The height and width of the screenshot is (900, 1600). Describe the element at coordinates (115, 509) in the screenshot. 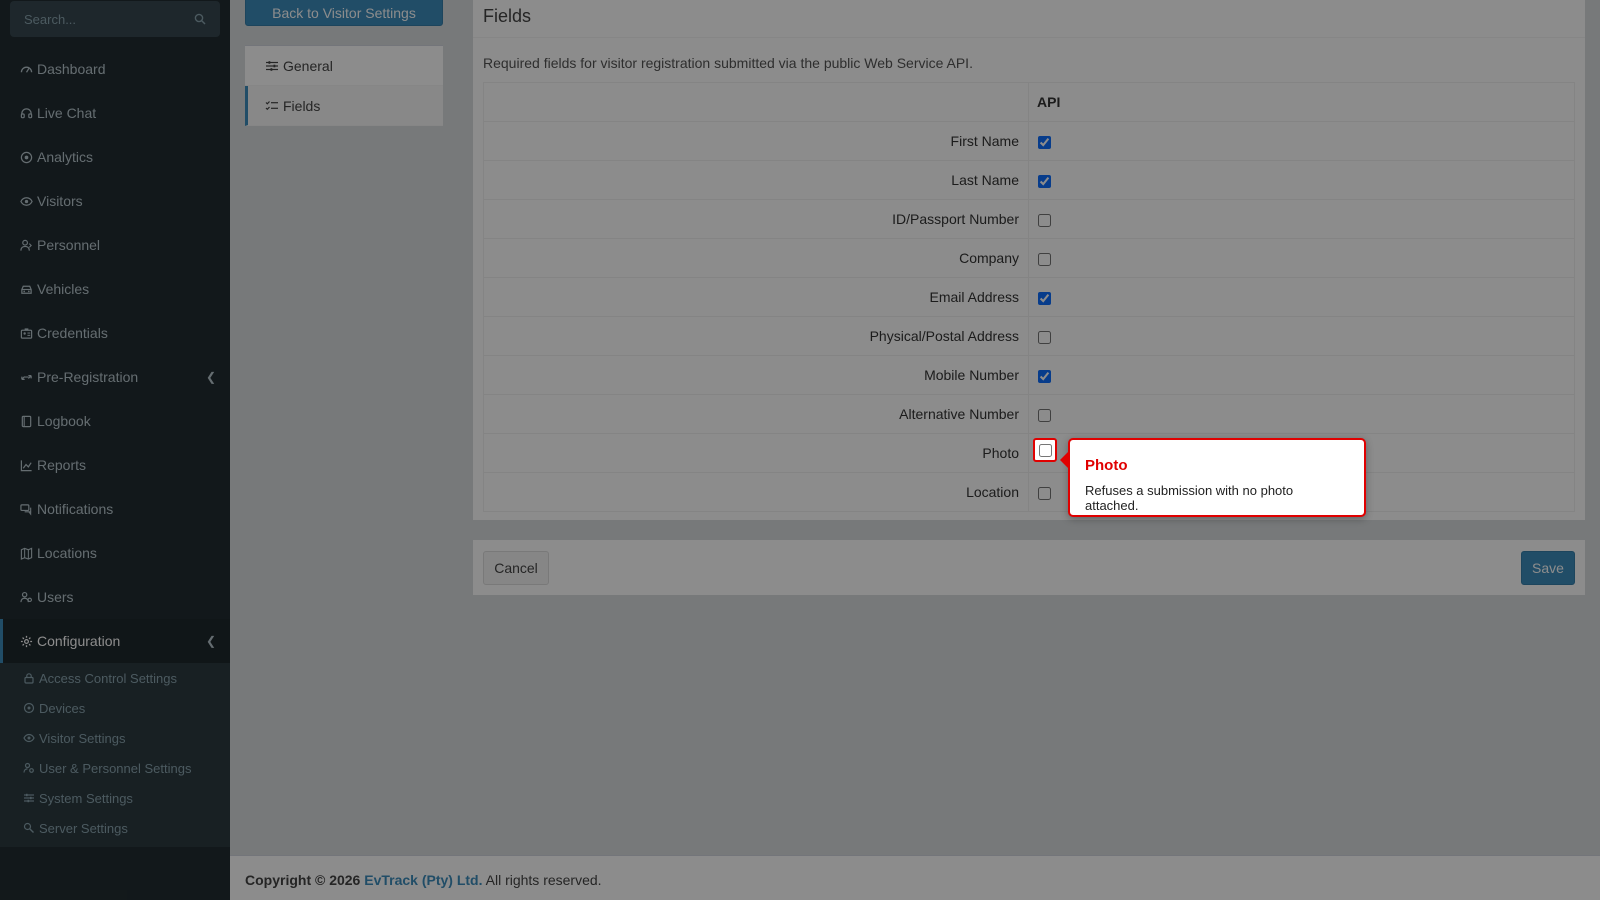

I see `sidebar-item-notifications: Notifications` at that location.